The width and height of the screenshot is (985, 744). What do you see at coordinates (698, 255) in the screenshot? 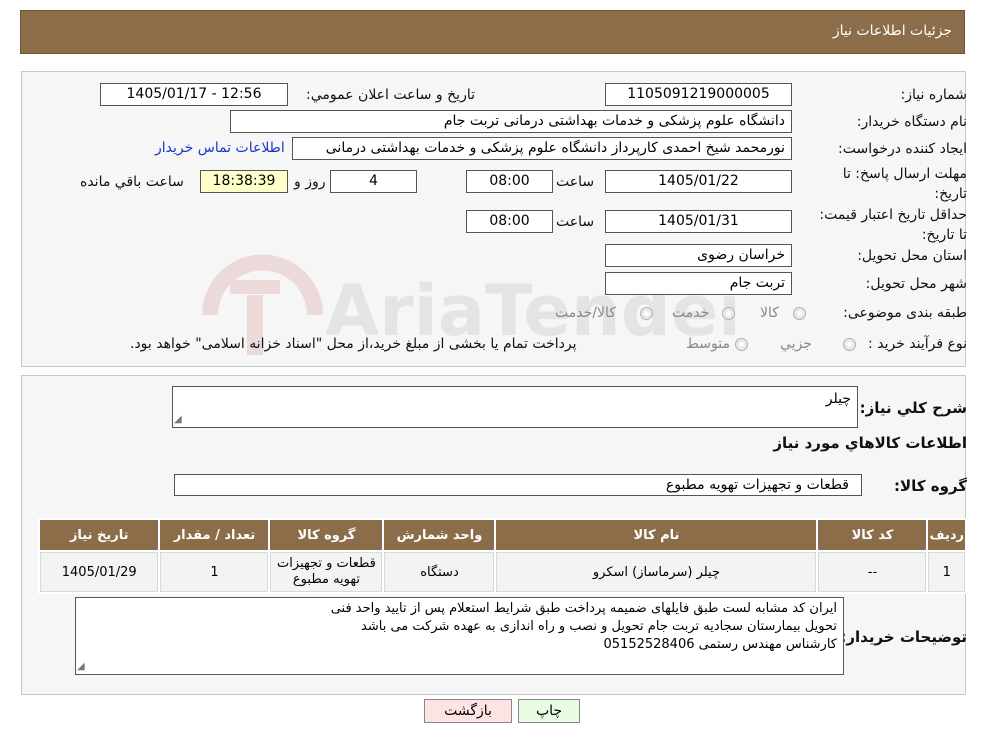
I see `province-field: خراسان رضوی` at bounding box center [698, 255].